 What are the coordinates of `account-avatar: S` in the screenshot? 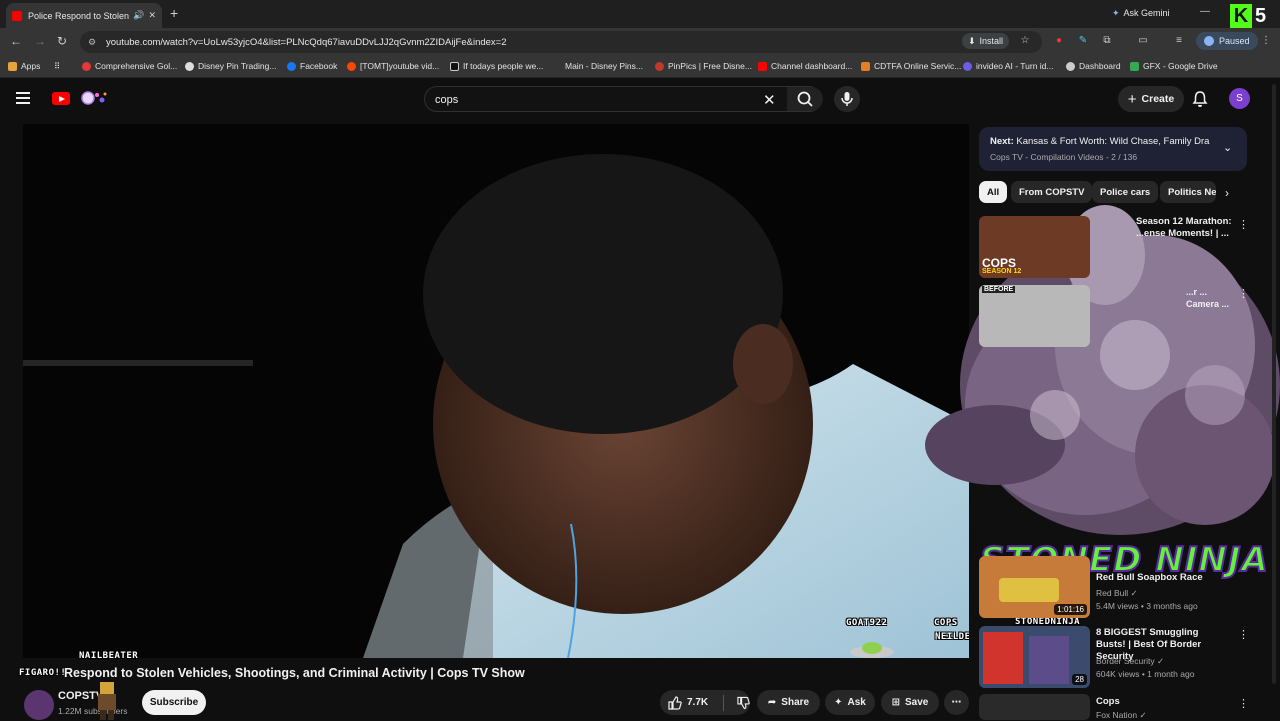 It's located at (1239, 98).